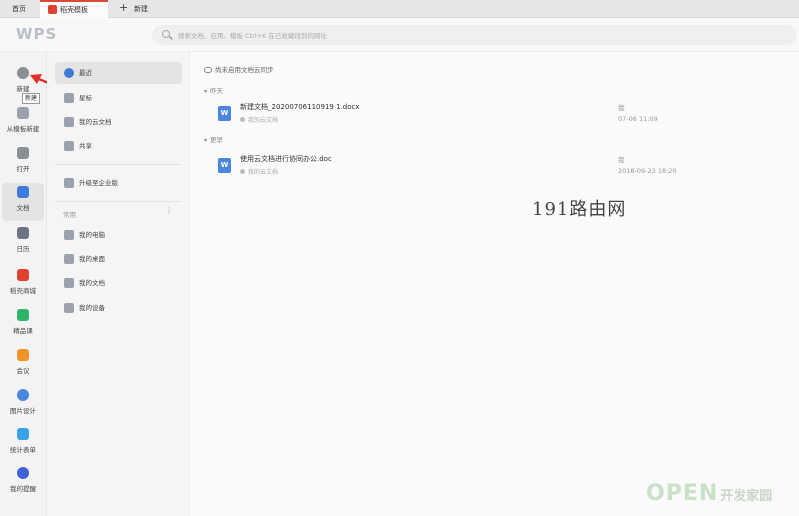 This screenshot has height=516, width=799. Describe the element at coordinates (647, 171) in the screenshot. I see `file-time: 2018-09-23 18:20` at that location.